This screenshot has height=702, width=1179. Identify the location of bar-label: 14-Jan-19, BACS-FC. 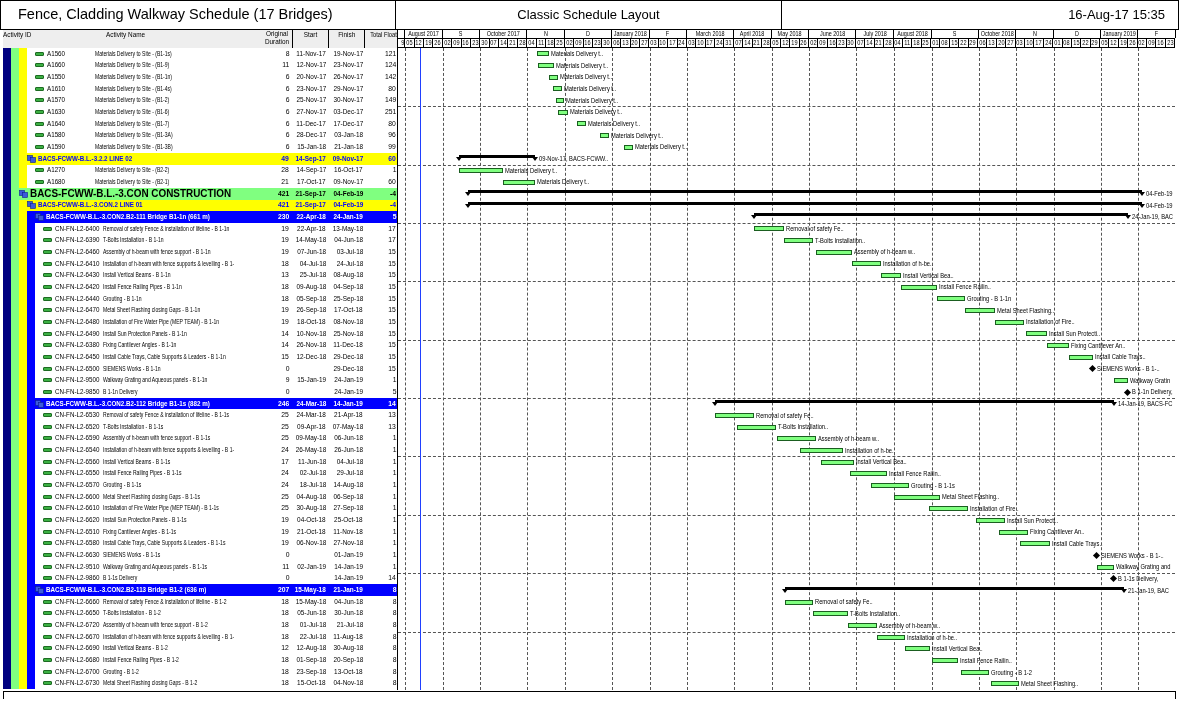
(1145, 404).